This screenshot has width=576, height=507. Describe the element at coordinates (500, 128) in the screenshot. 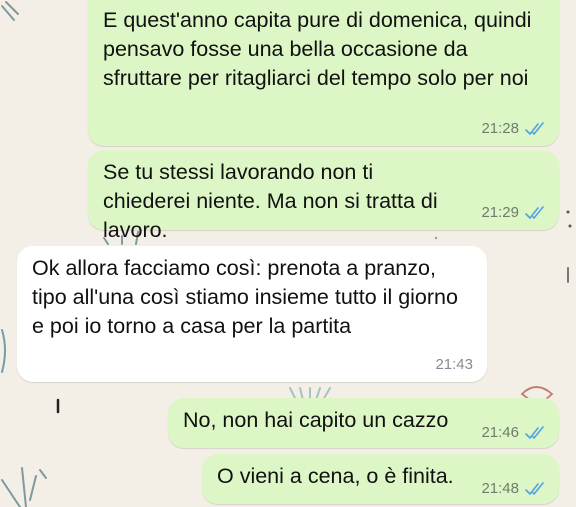

I see `message-time: 21:28` at that location.